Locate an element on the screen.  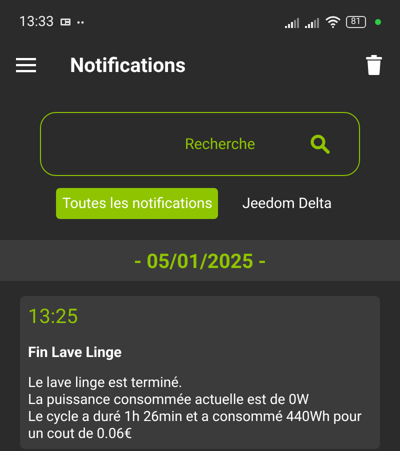
notification-title: Fin Lave Linge is located at coordinates (75, 352).